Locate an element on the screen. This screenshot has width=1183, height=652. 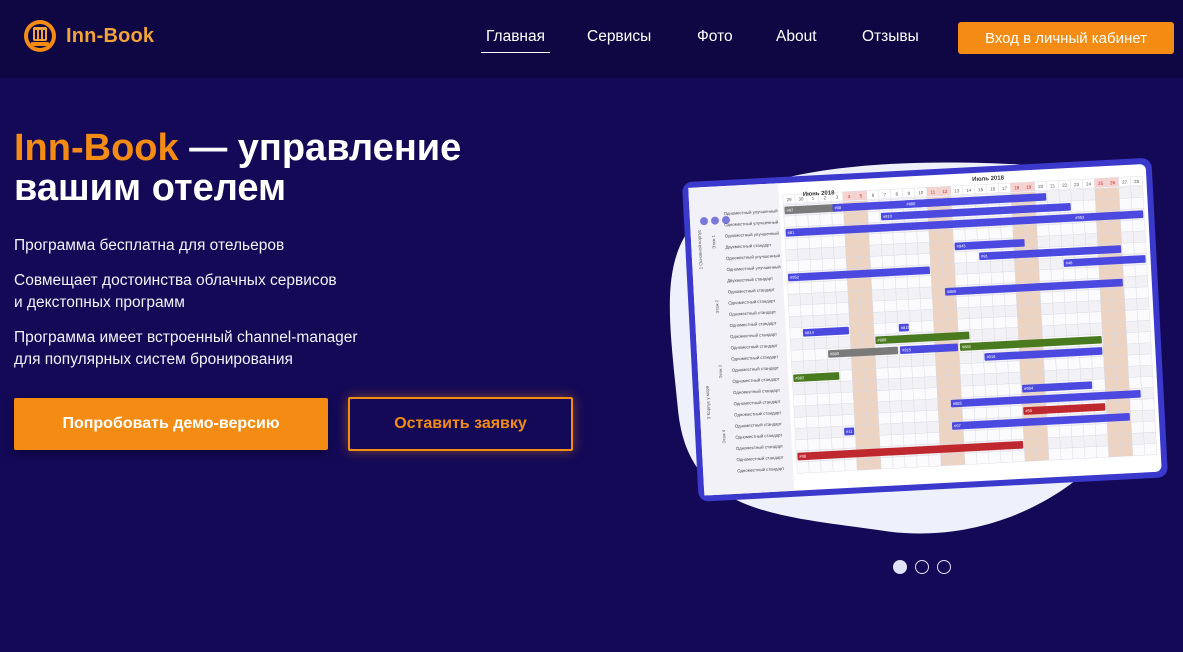
demo-button: Попробовать демо-версию is located at coordinates (171, 424).